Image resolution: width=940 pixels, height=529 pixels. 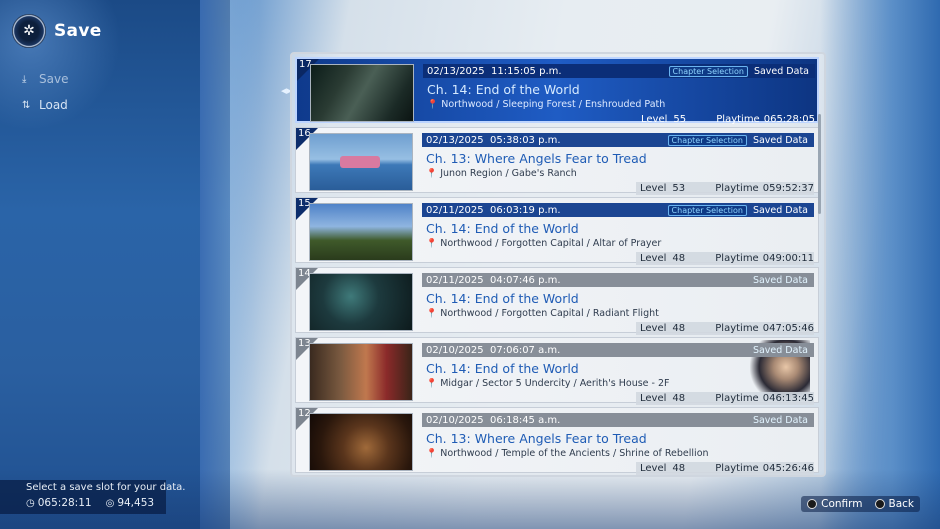 What do you see at coordinates (64, 503) in the screenshot?
I see `total-playtime: 065:28:11` at bounding box center [64, 503].